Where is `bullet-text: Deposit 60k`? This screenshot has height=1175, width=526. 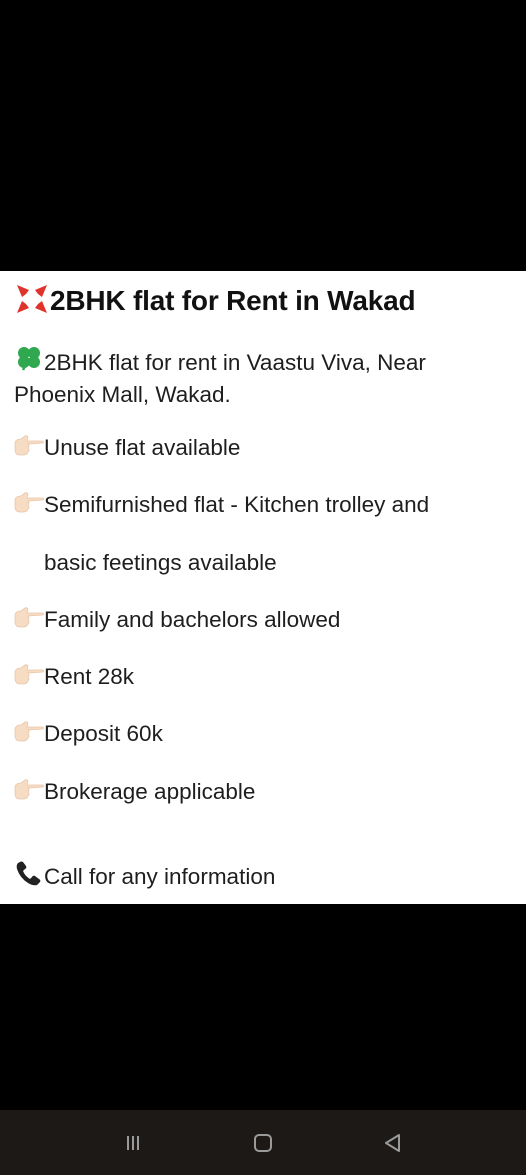 bullet-text: Deposit 60k is located at coordinates (103, 733).